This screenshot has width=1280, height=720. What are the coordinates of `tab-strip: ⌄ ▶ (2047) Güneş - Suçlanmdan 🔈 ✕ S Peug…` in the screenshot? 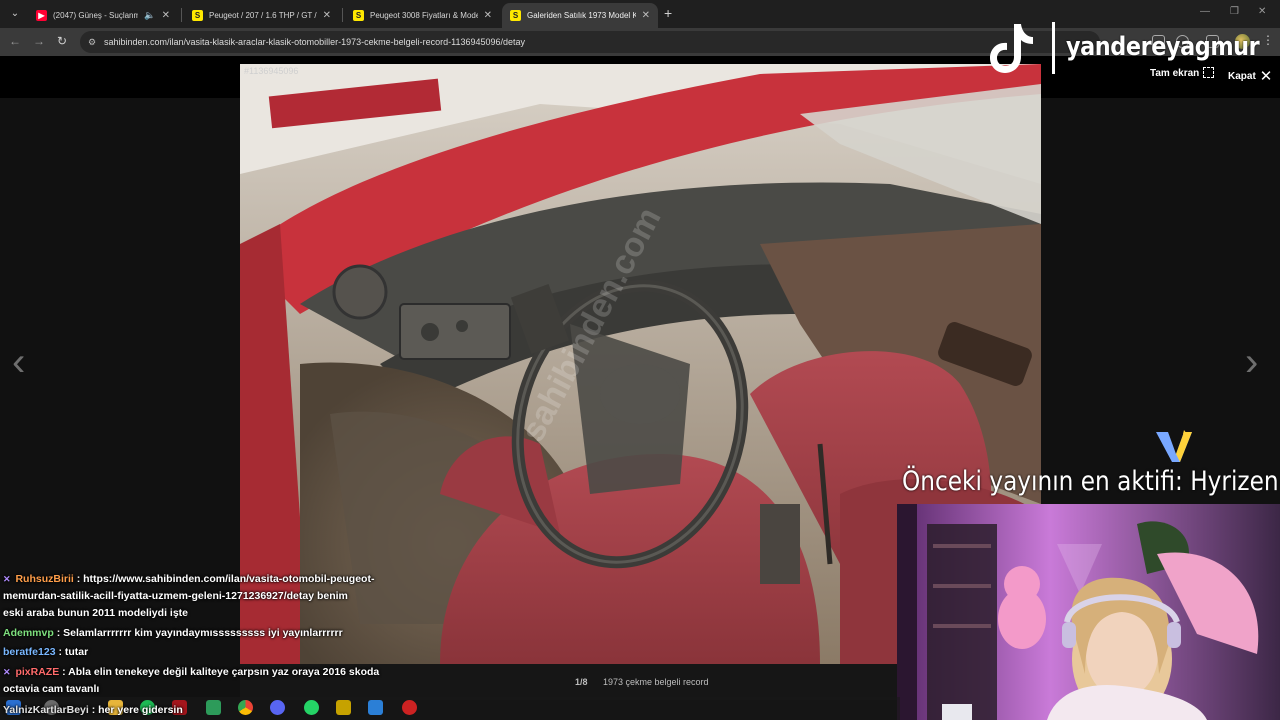 It's located at (640, 14).